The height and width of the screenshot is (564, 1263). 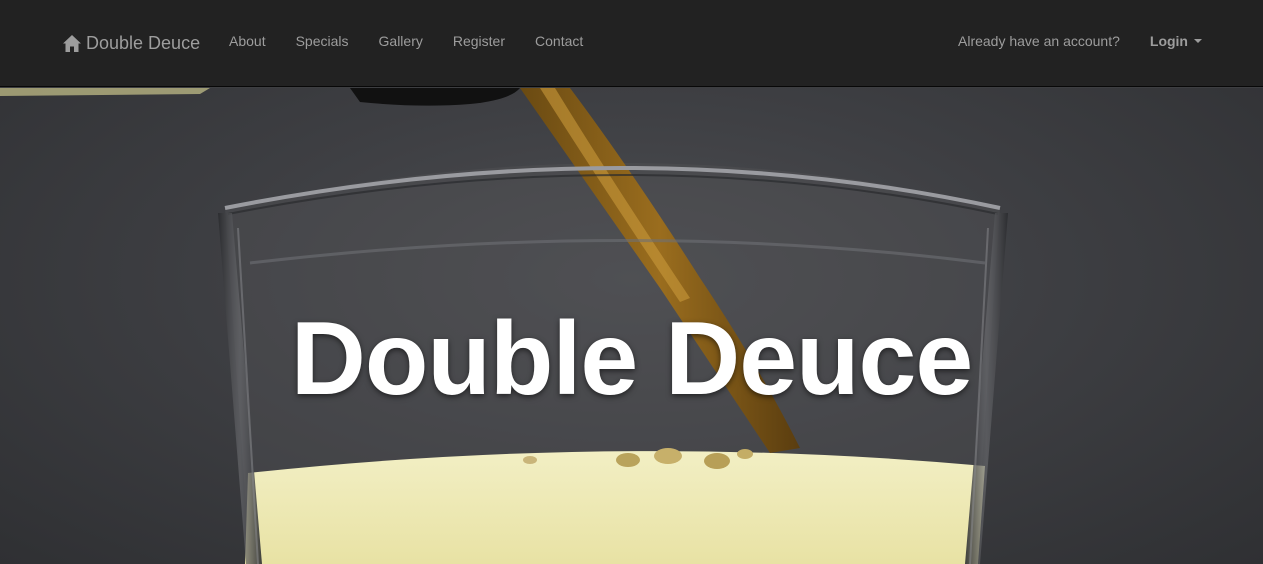 What do you see at coordinates (479, 41) in the screenshot?
I see `nav-link-register: Register` at bounding box center [479, 41].